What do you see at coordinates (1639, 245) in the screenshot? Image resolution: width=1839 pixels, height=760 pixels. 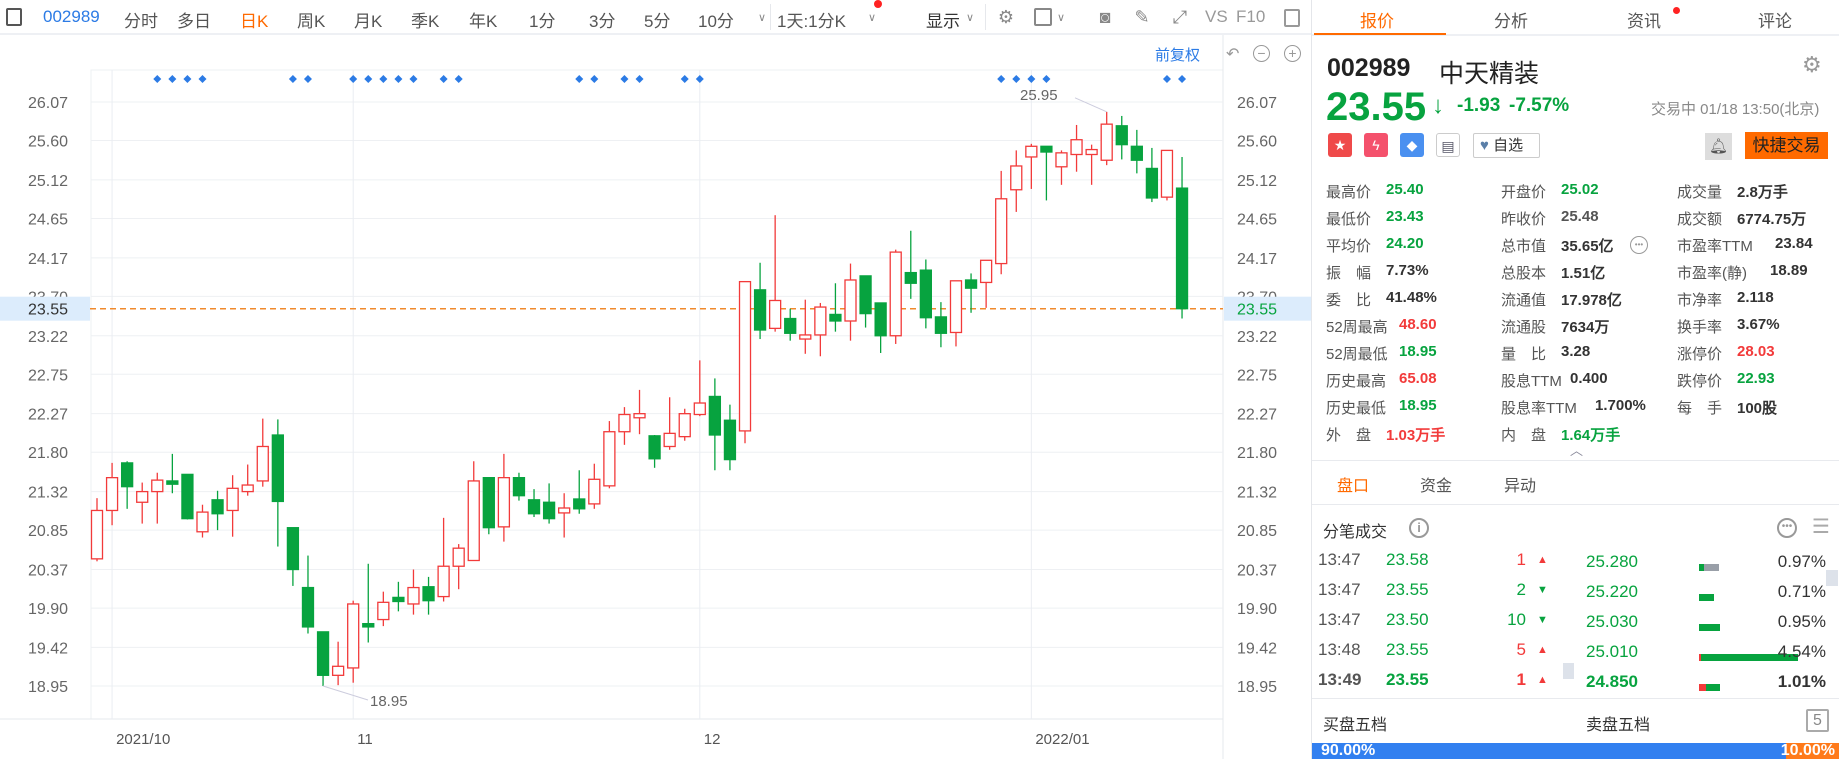 I see `market-cap-more-icon: •••` at bounding box center [1639, 245].